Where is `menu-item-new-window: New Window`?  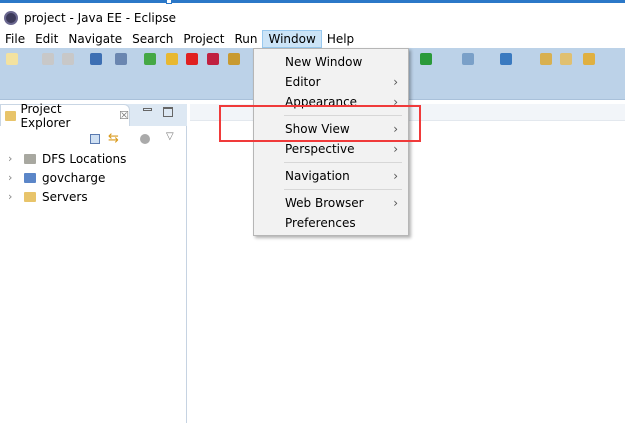
menu-item-new-window: New Window is located at coordinates (331, 62).